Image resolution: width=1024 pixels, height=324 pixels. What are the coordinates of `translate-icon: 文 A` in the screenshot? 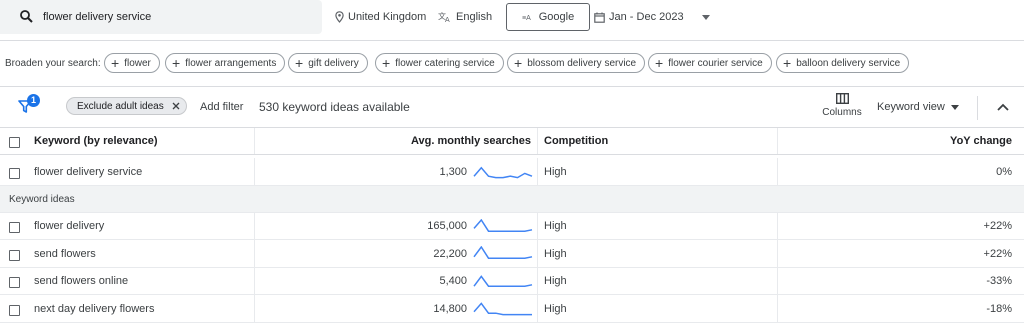 It's located at (444, 17).